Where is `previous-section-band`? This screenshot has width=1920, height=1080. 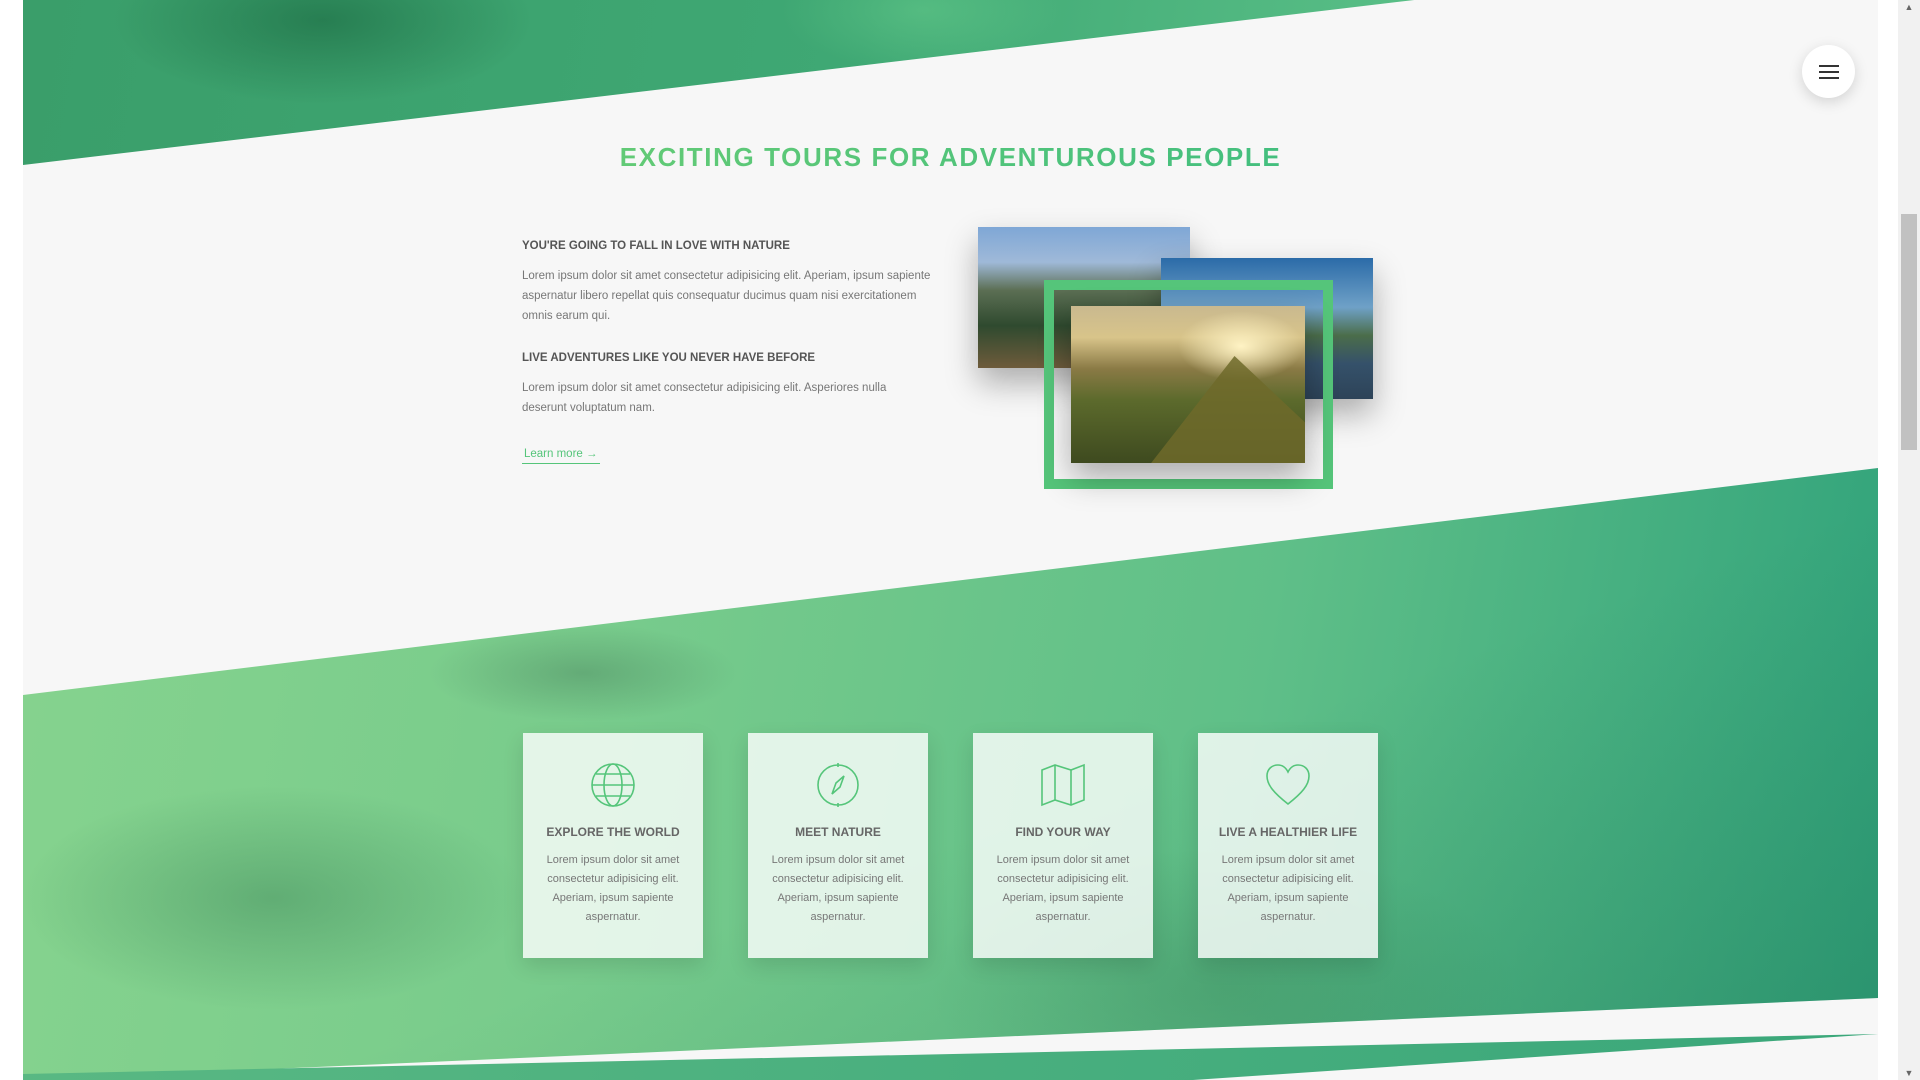 previous-section-band is located at coordinates (950, 82).